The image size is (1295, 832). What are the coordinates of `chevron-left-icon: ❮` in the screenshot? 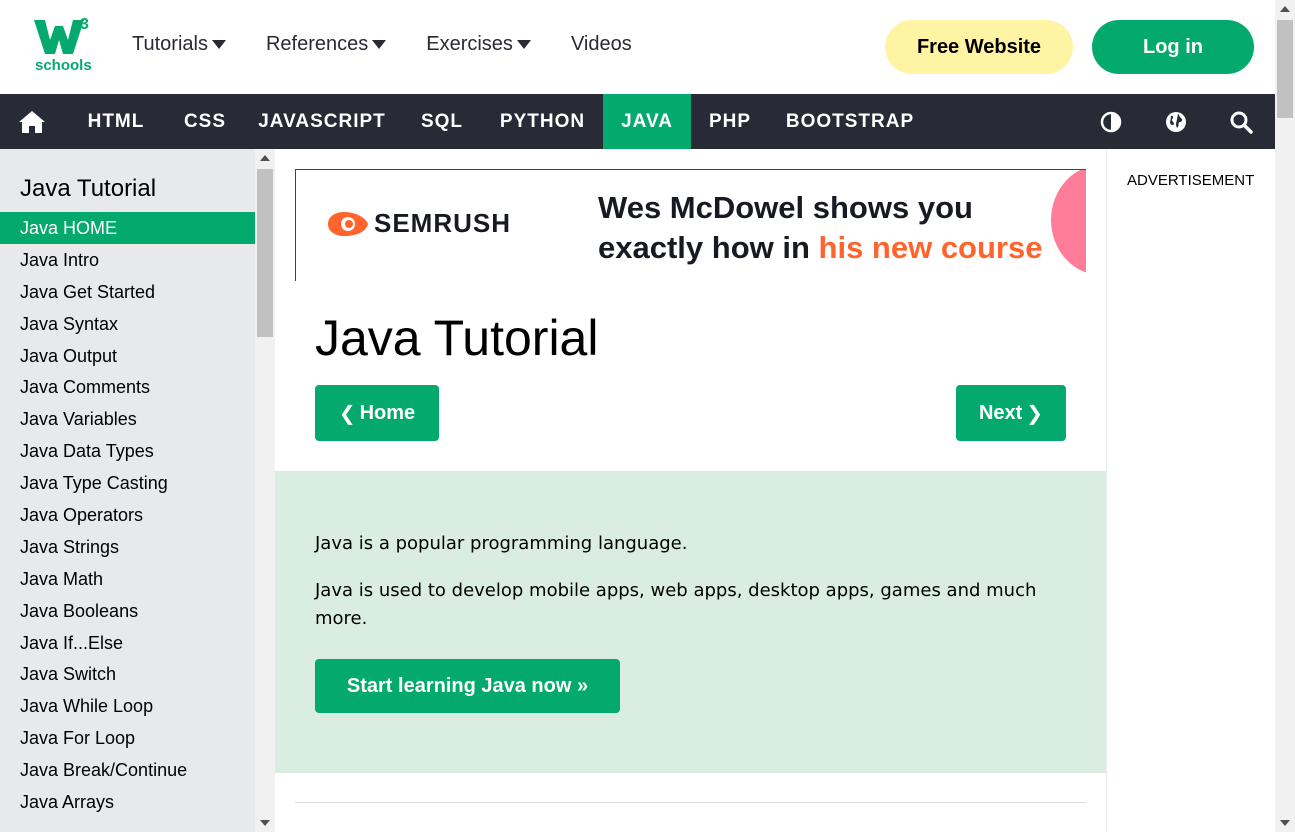 It's located at (347, 413).